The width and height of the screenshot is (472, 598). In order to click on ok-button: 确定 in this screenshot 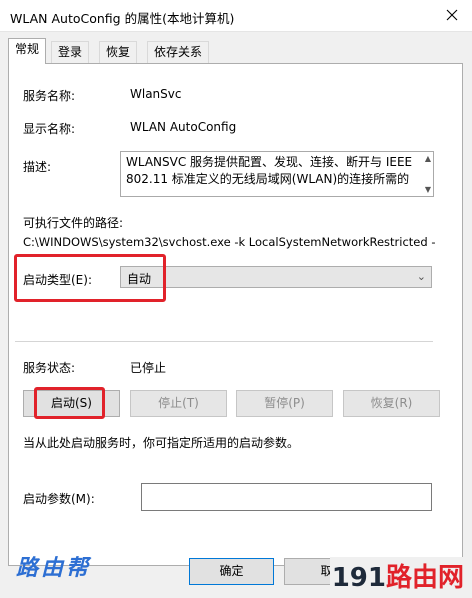, I will do `click(231, 571)`.